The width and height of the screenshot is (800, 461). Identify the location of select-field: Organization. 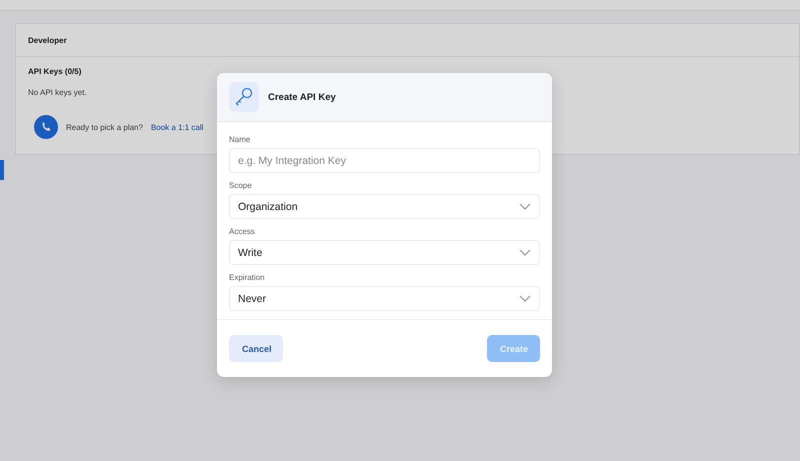
(384, 206).